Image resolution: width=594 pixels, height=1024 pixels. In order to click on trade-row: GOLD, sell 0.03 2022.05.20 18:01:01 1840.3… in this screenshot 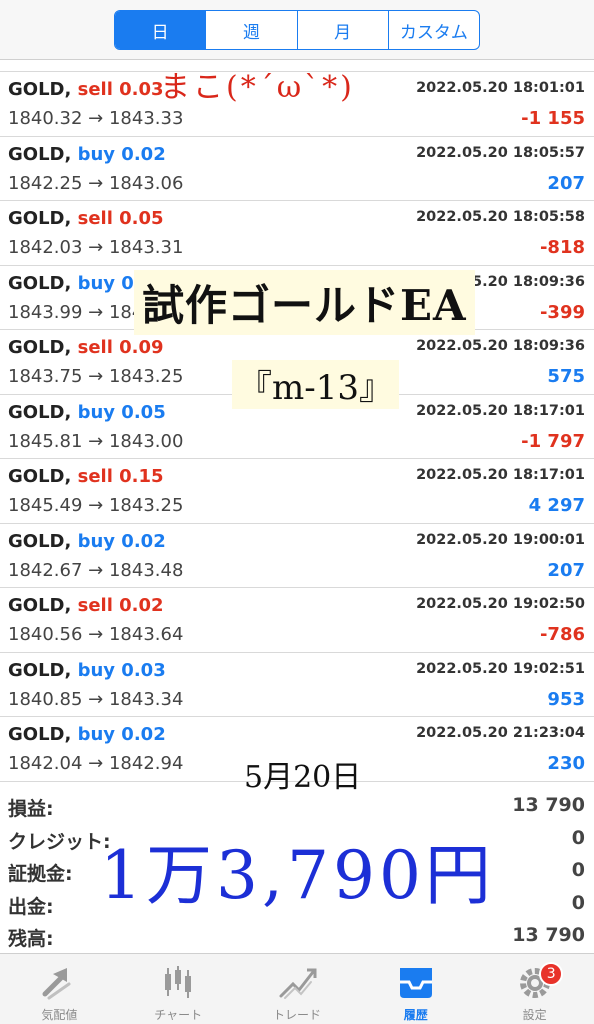, I will do `click(297, 104)`.